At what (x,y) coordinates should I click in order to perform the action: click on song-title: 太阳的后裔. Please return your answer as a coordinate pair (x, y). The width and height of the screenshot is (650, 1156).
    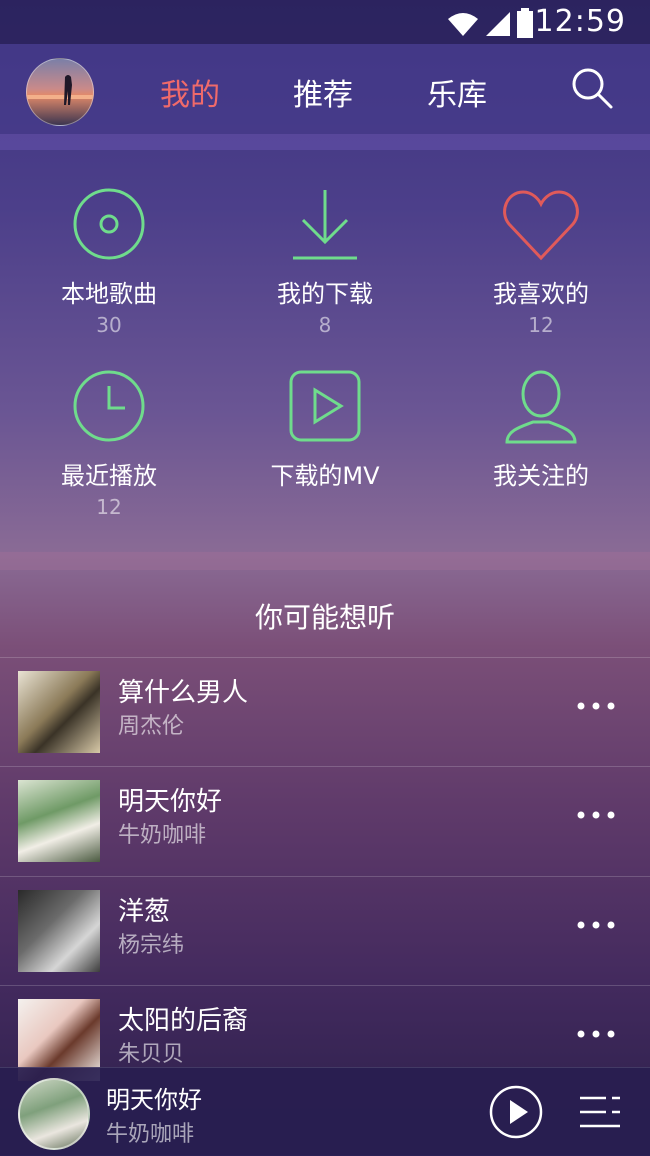
    Looking at the image, I should click on (183, 1021).